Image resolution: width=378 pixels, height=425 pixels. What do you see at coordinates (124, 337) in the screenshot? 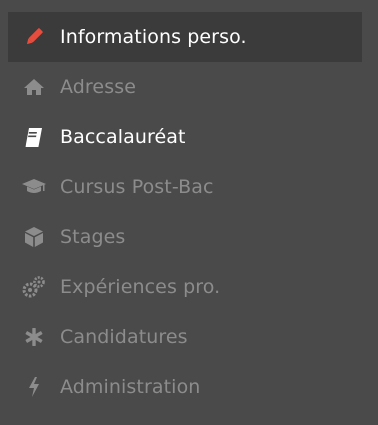
I see `sidebar-item-label: Candidatures` at bounding box center [124, 337].